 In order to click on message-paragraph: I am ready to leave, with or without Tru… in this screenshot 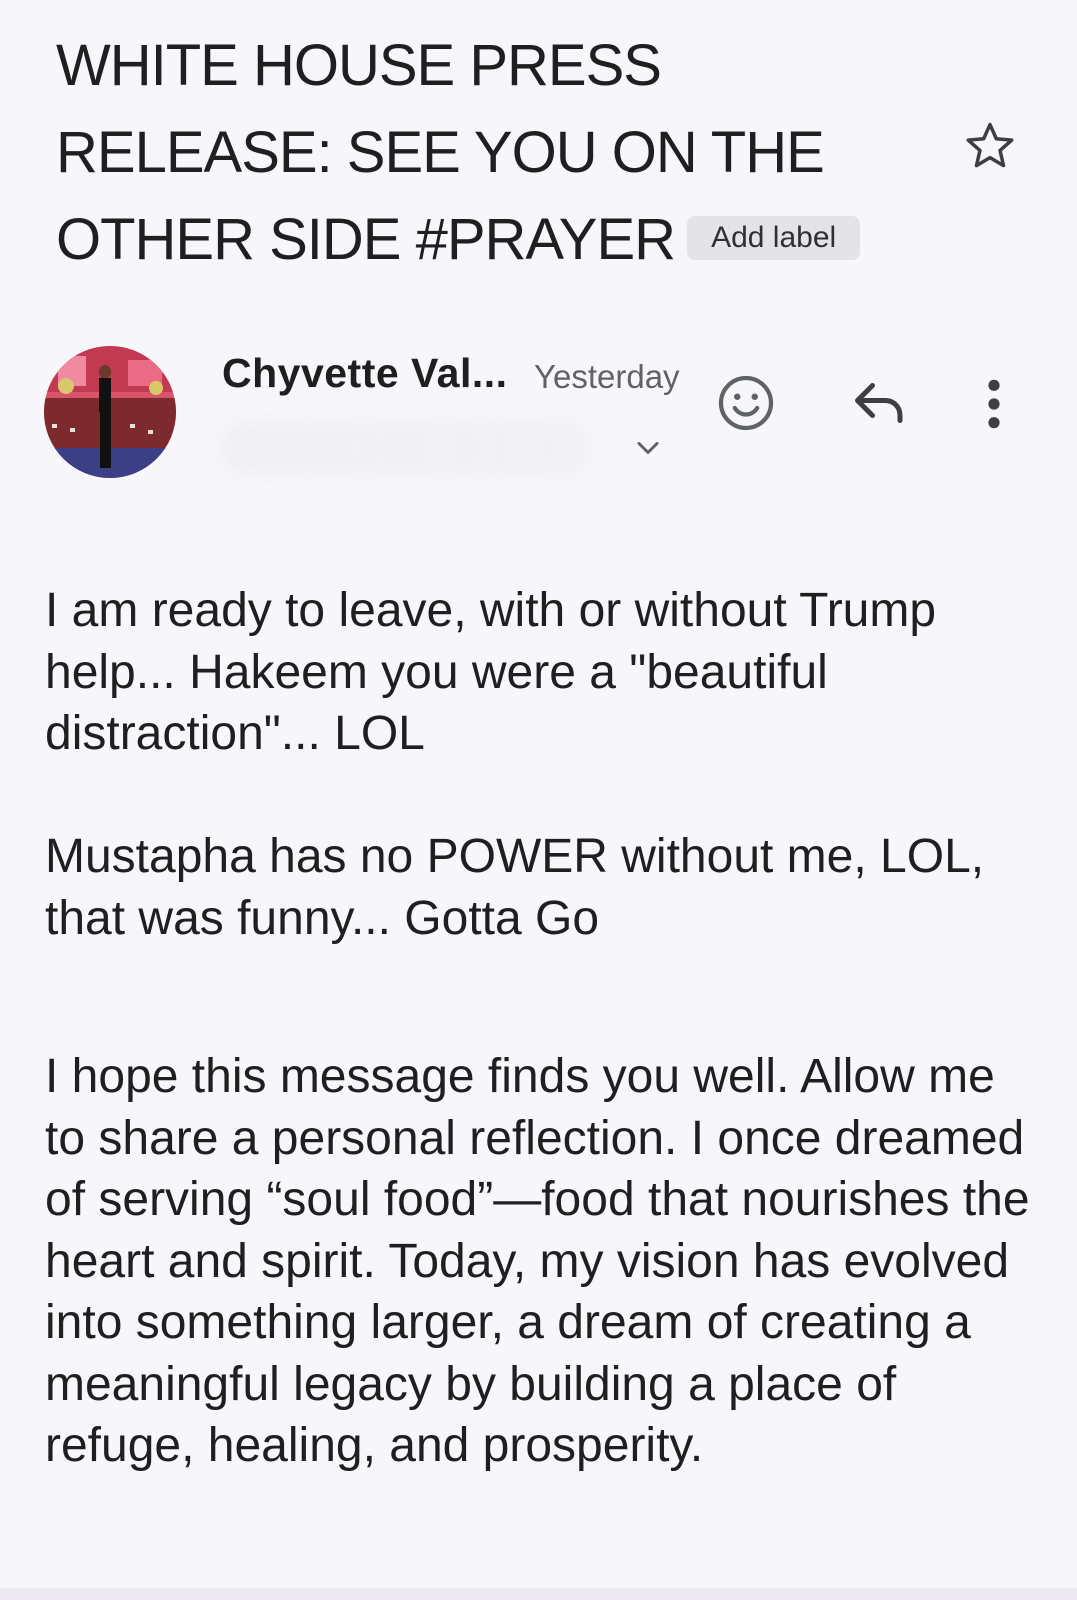, I will do `click(491, 672)`.